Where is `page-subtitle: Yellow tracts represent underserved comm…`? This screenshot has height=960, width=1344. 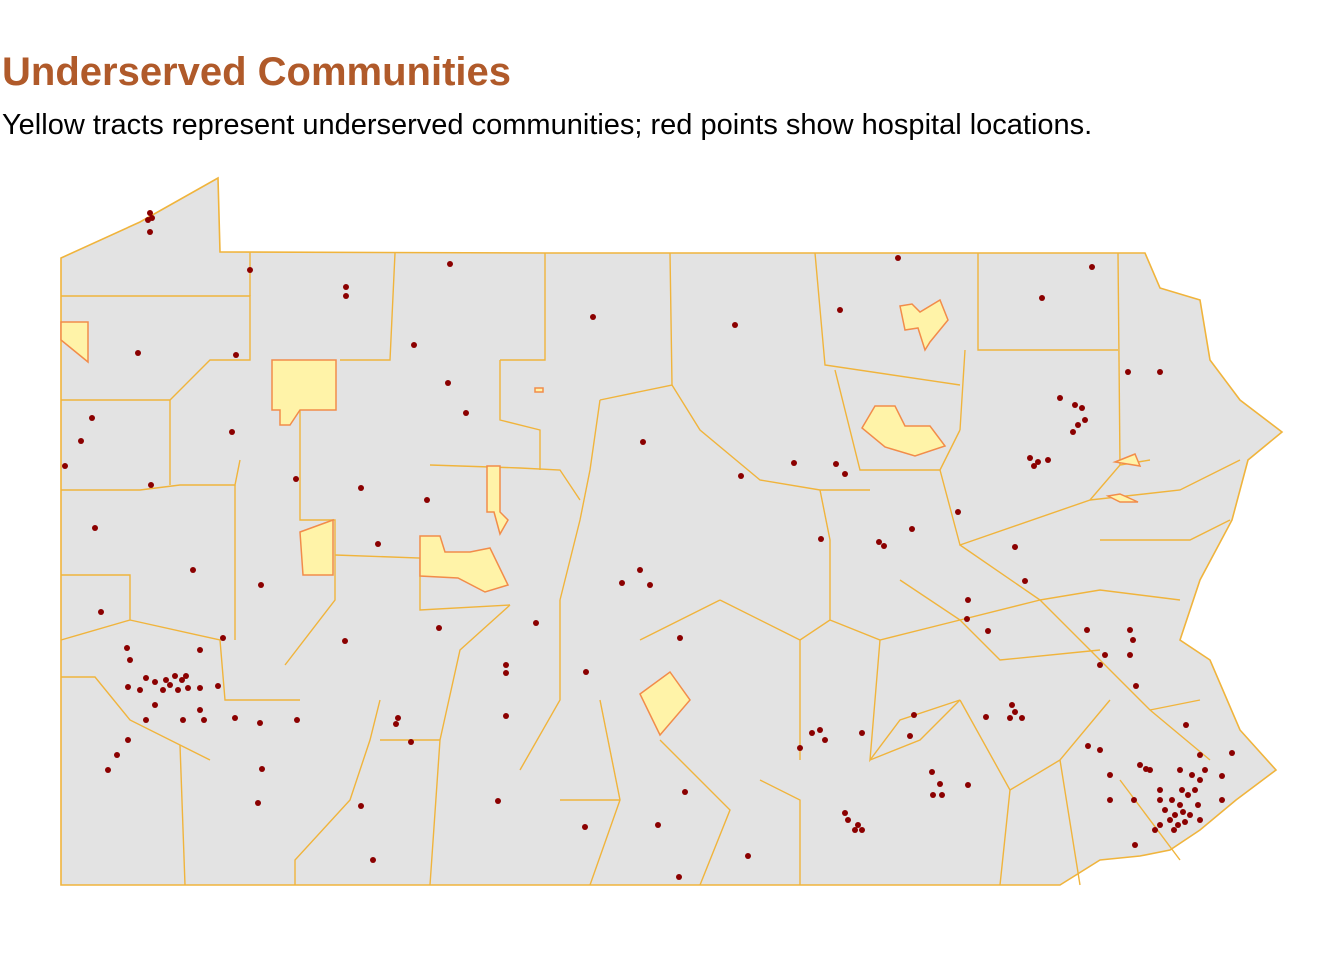
page-subtitle: Yellow tracts represent underserved comm… is located at coordinates (547, 125).